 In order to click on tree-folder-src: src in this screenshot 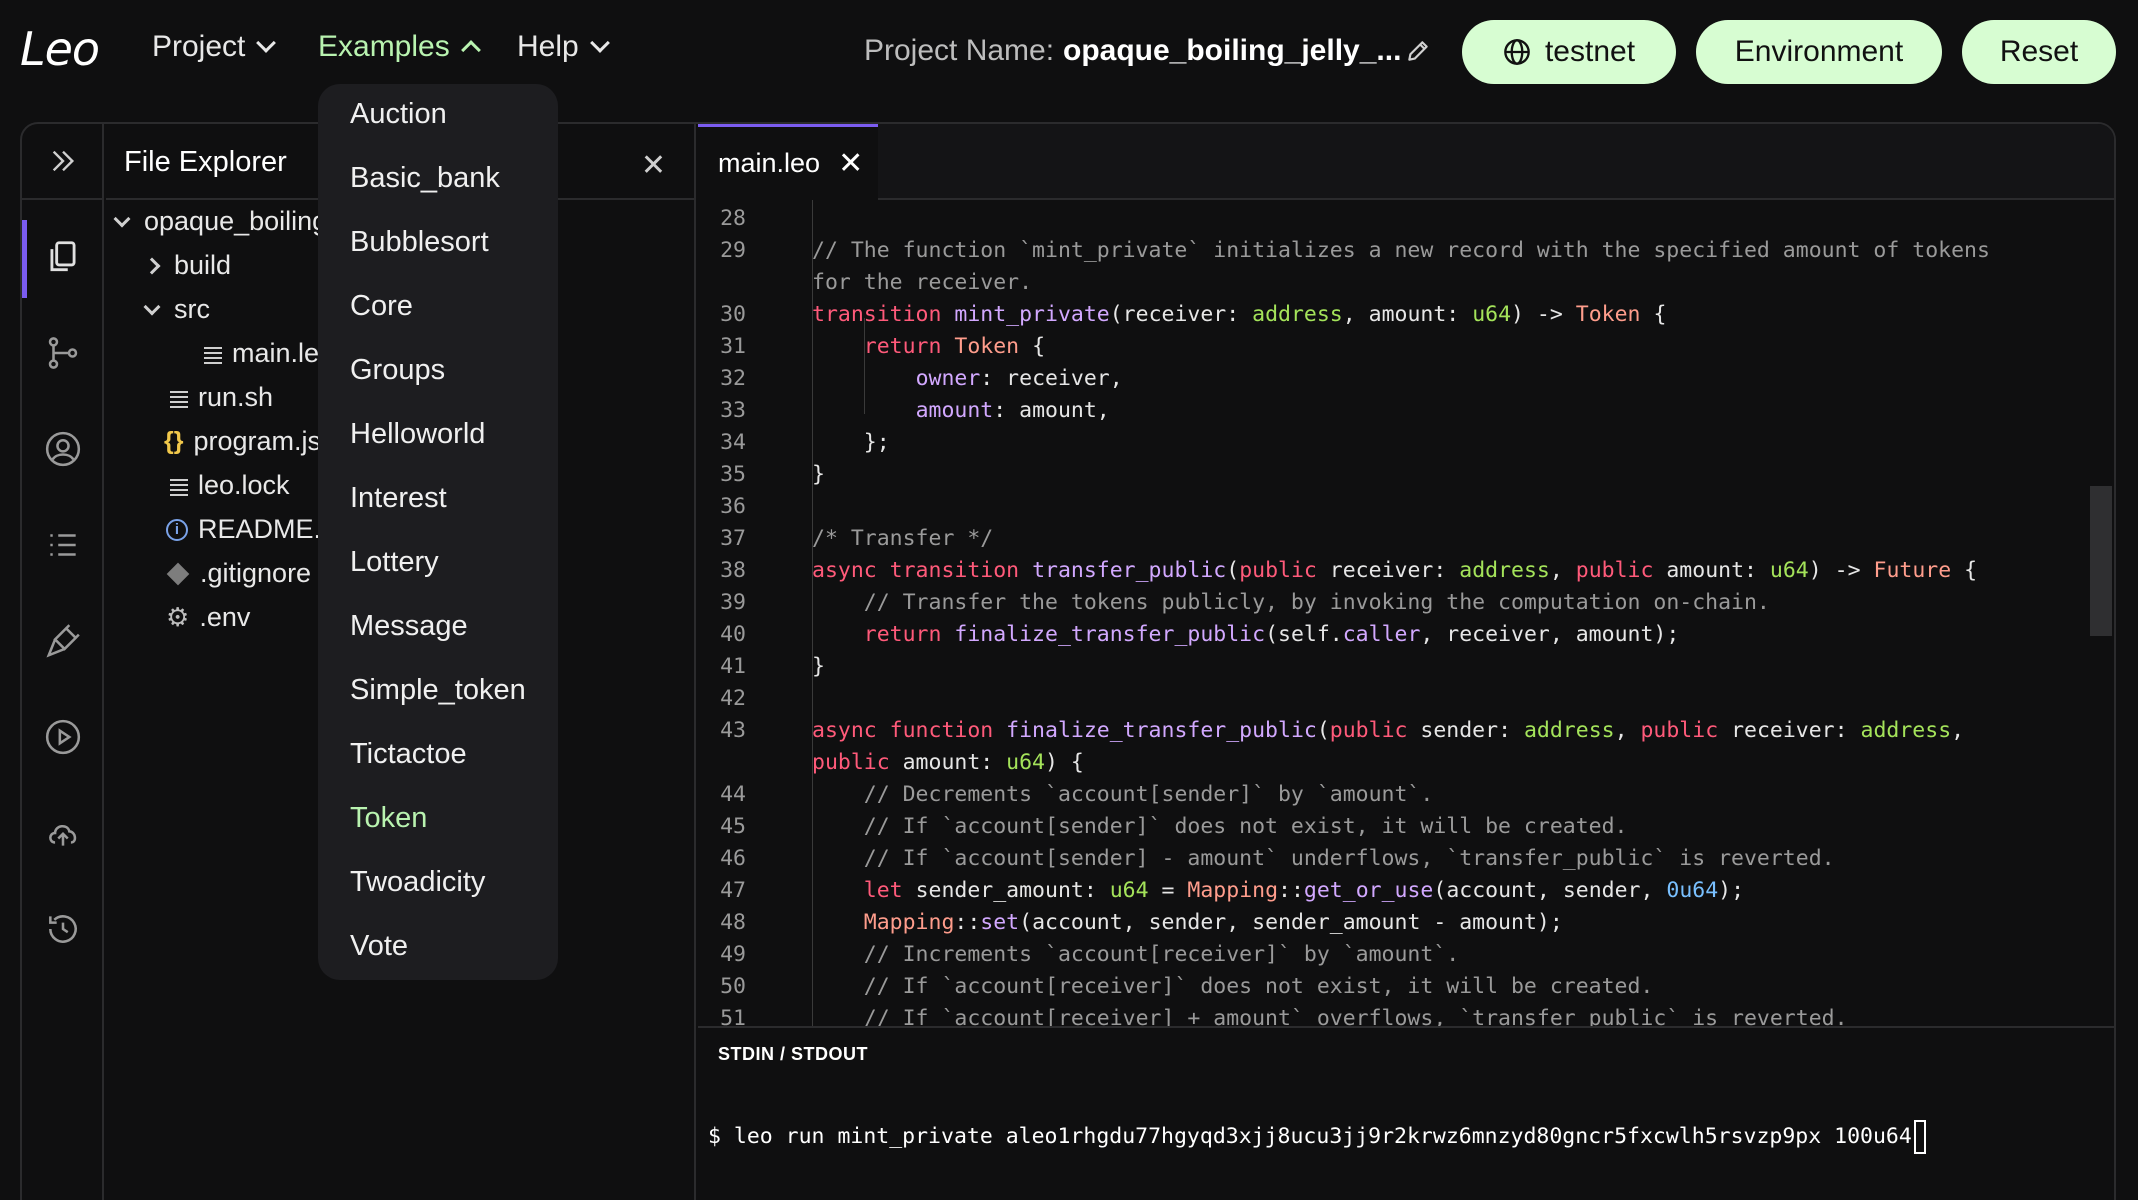, I will do `click(176, 309)`.